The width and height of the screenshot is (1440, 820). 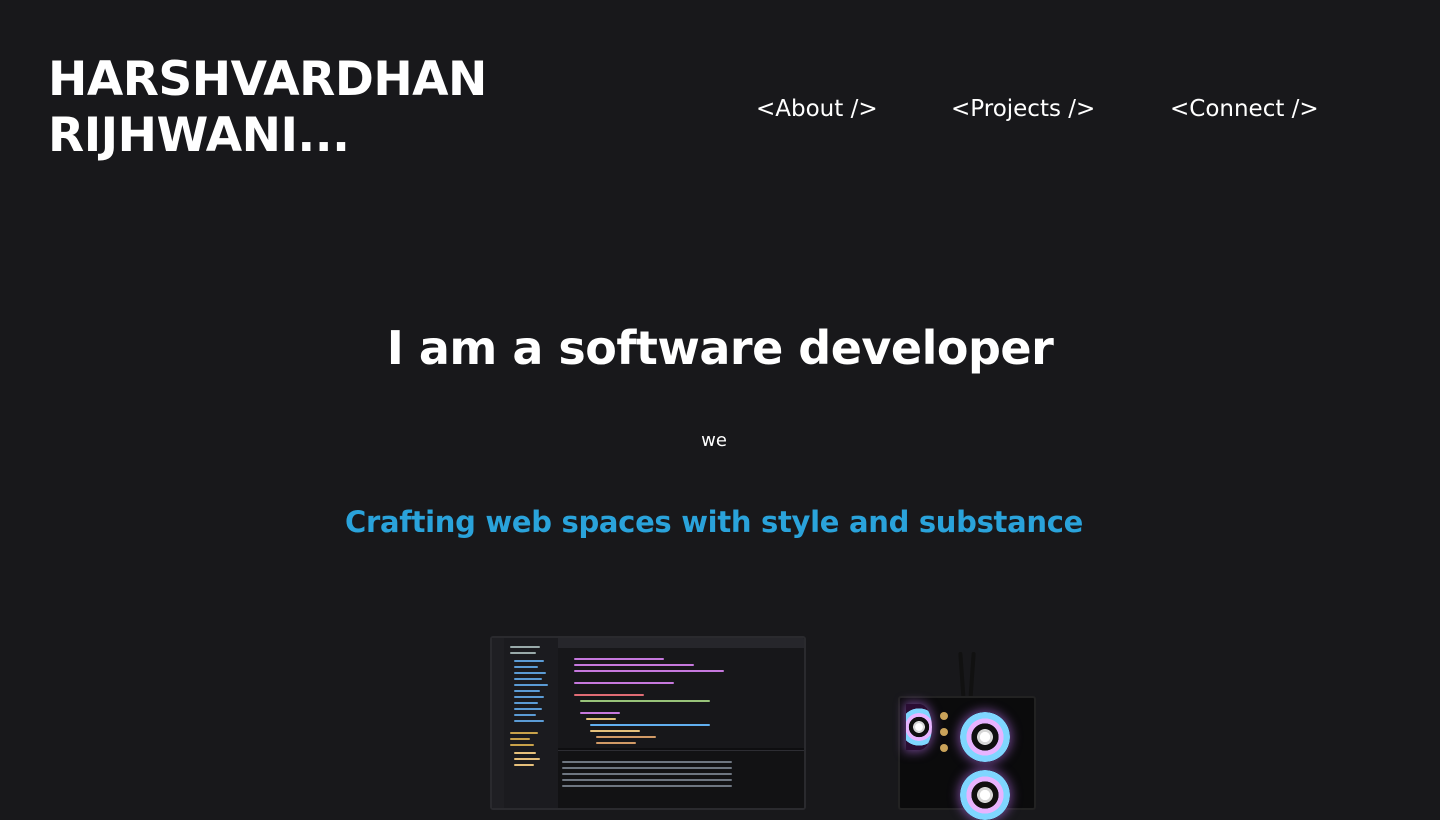 I want to click on nav-link-projects: <Projects />, so click(x=1023, y=109).